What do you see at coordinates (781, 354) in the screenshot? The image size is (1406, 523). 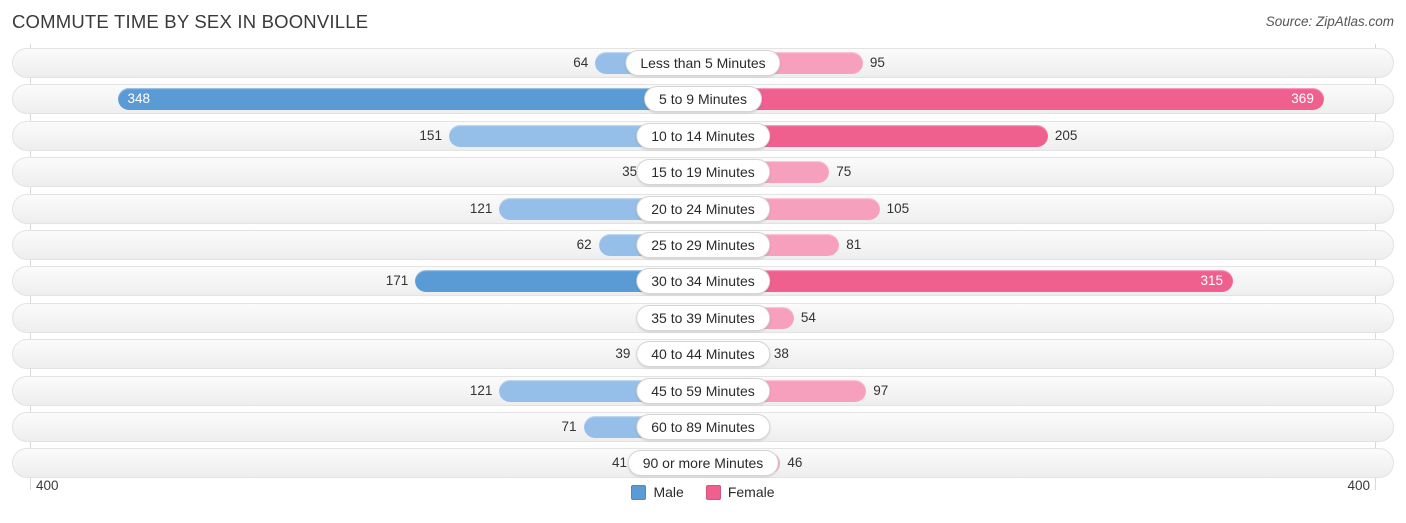 I see `bar-value-female: 38` at bounding box center [781, 354].